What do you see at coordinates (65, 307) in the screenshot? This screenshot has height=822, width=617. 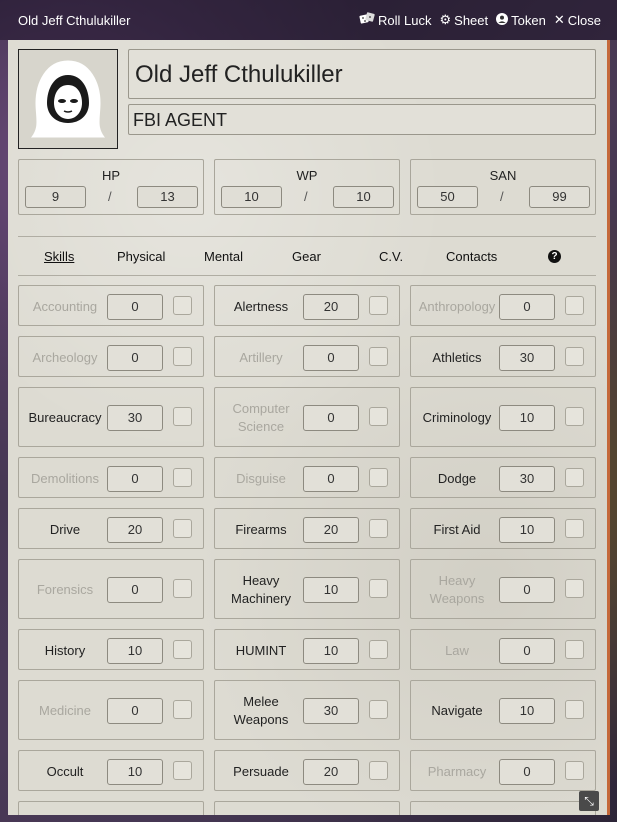 I see `skill-name: Accounting` at bounding box center [65, 307].